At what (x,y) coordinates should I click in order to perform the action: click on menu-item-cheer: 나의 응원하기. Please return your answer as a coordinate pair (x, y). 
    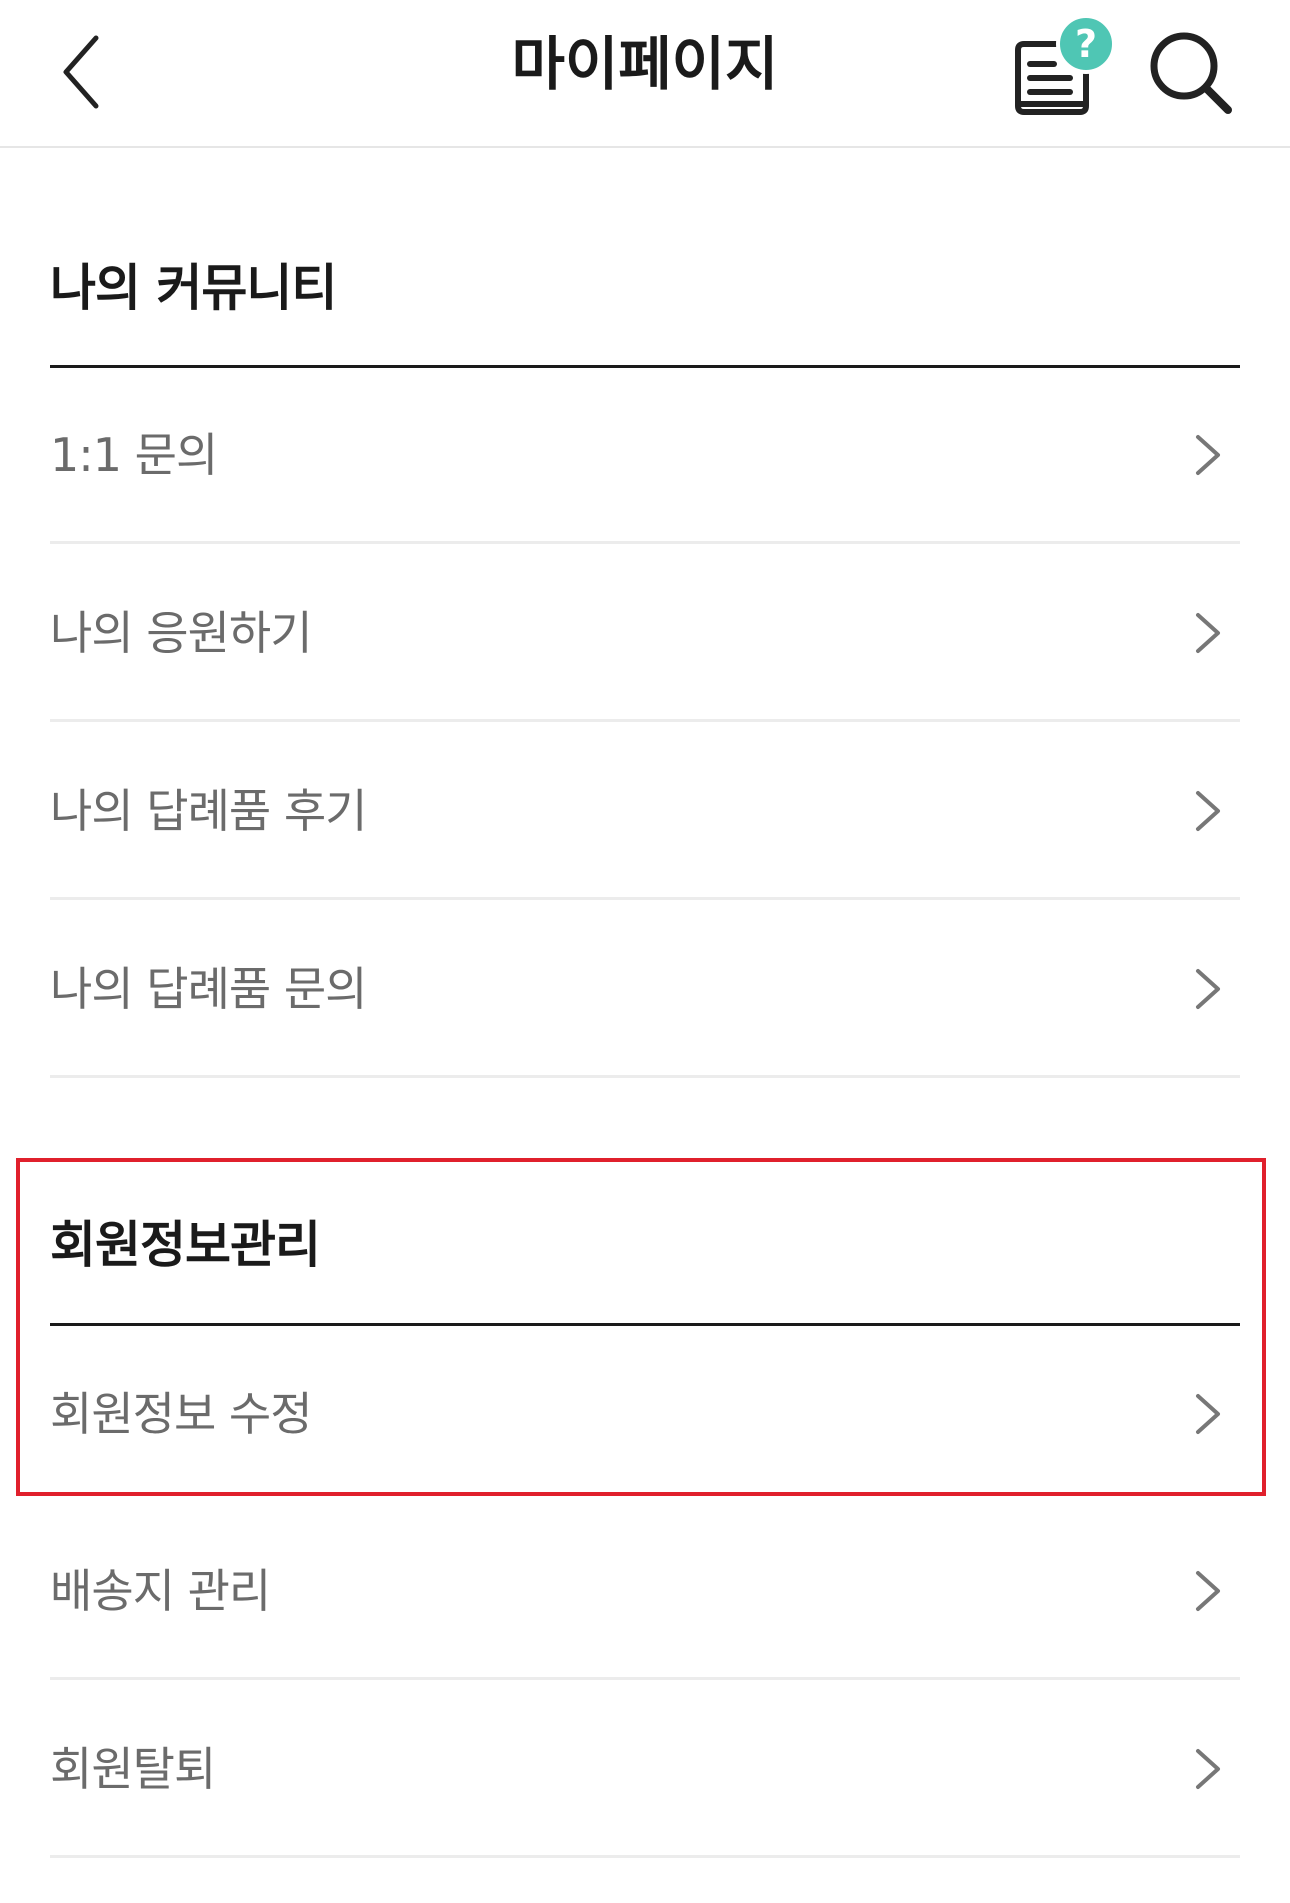
    Looking at the image, I should click on (645, 634).